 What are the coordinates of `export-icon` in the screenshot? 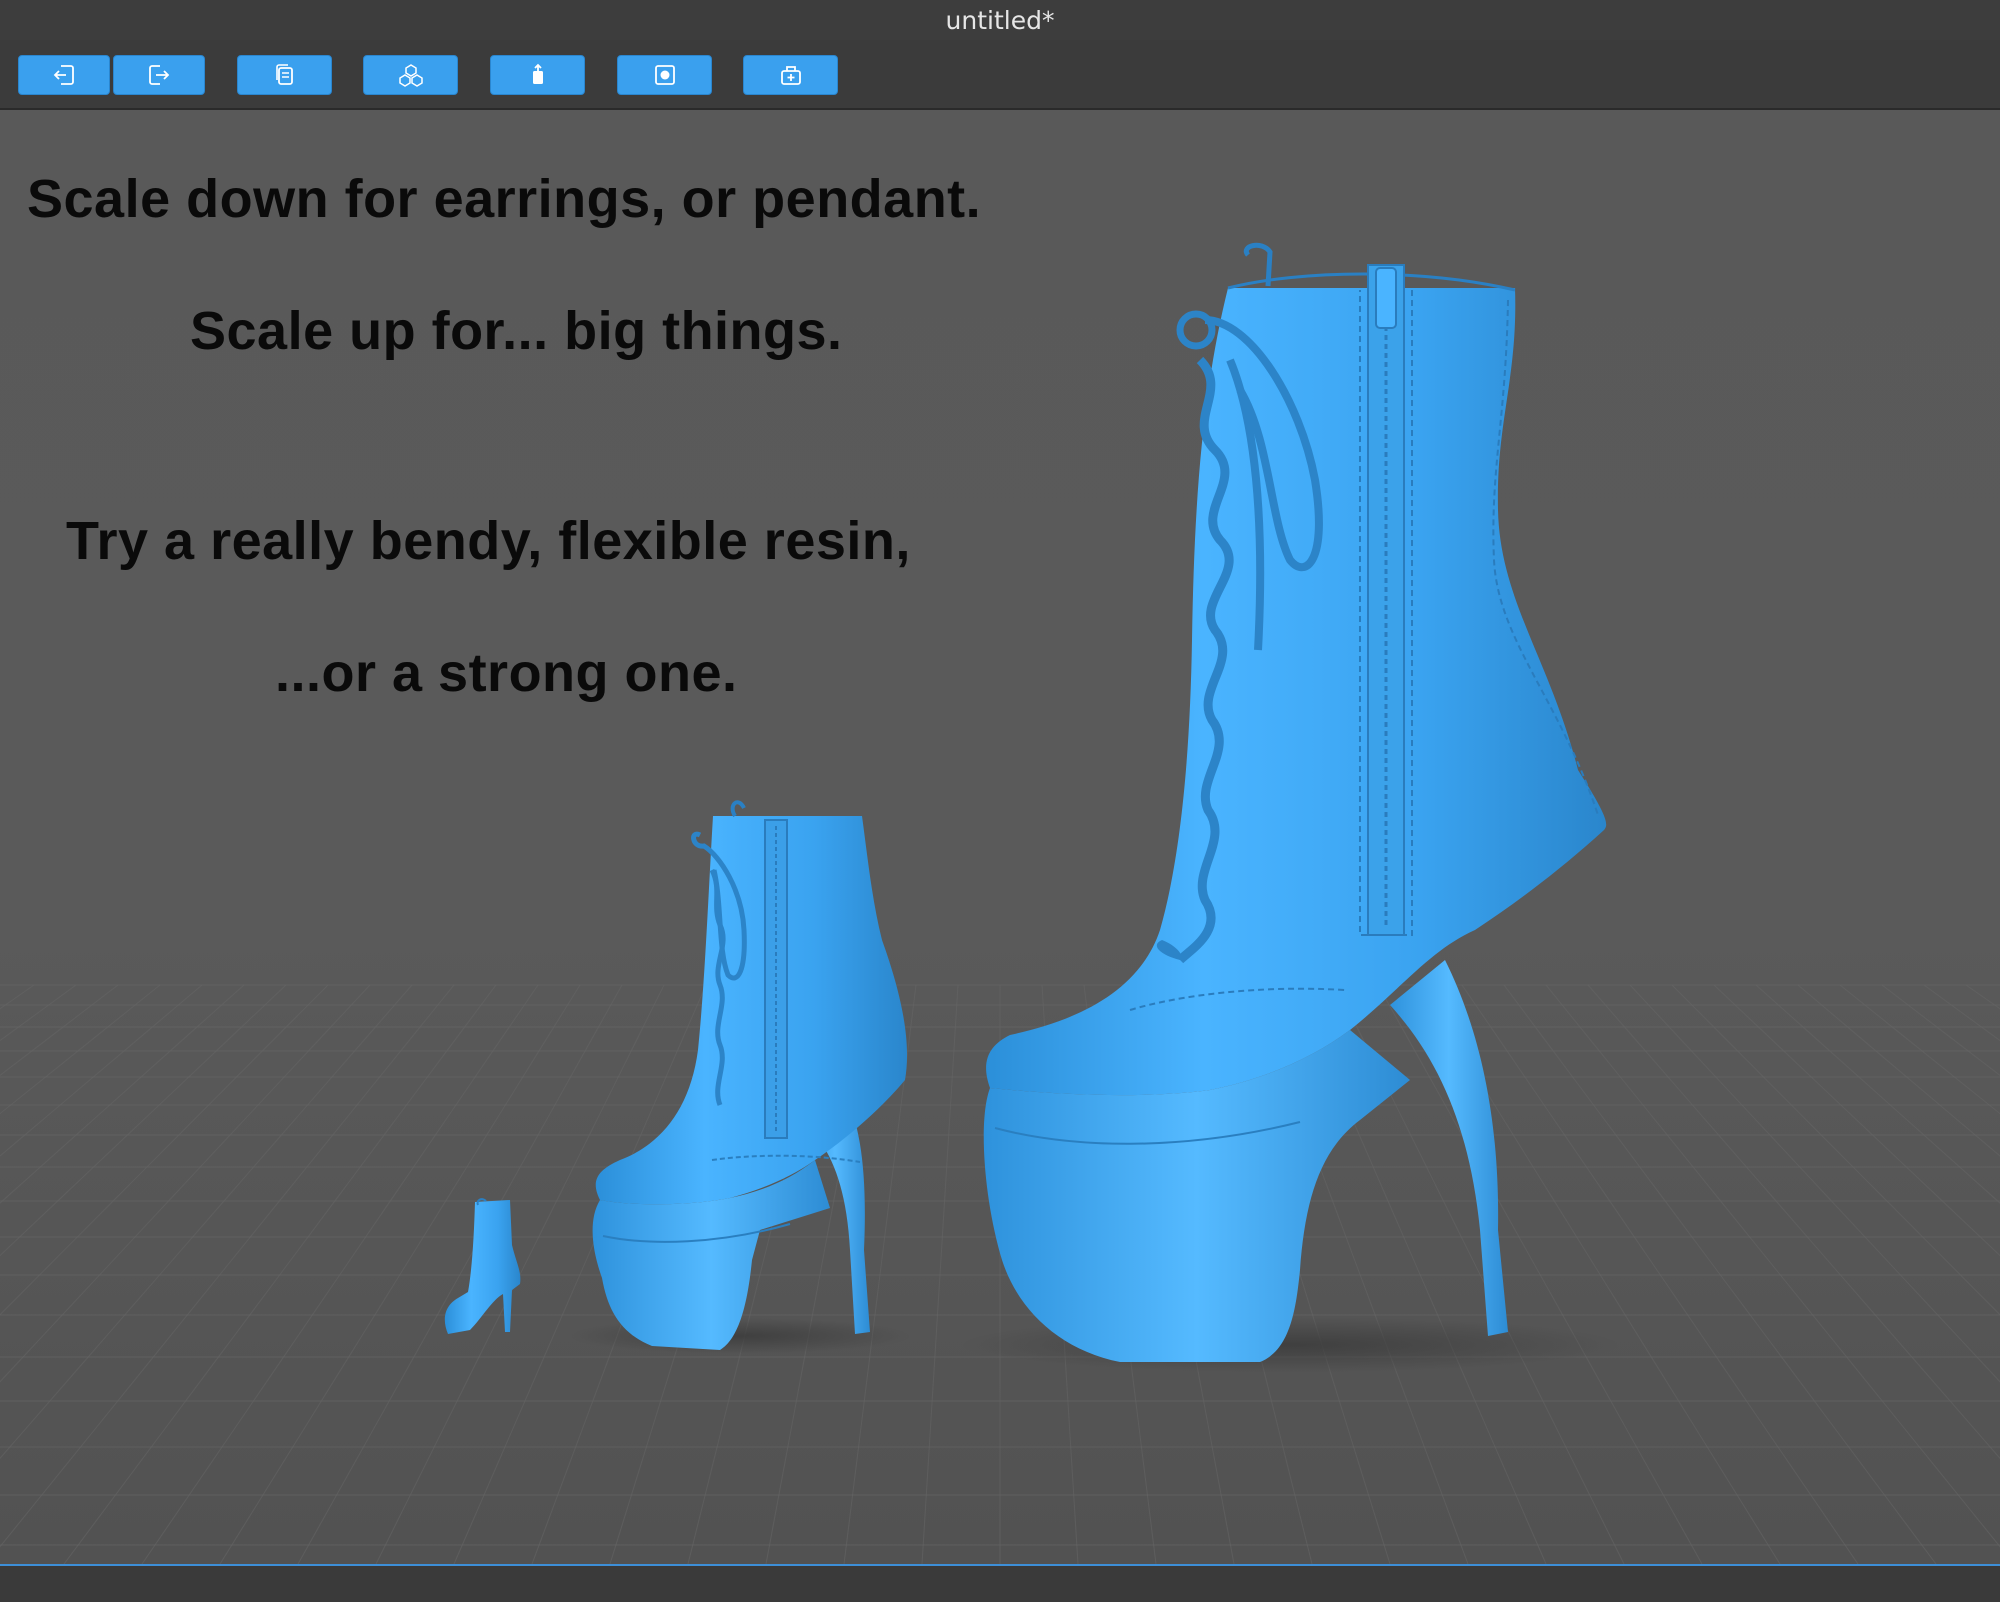 It's located at (159, 75).